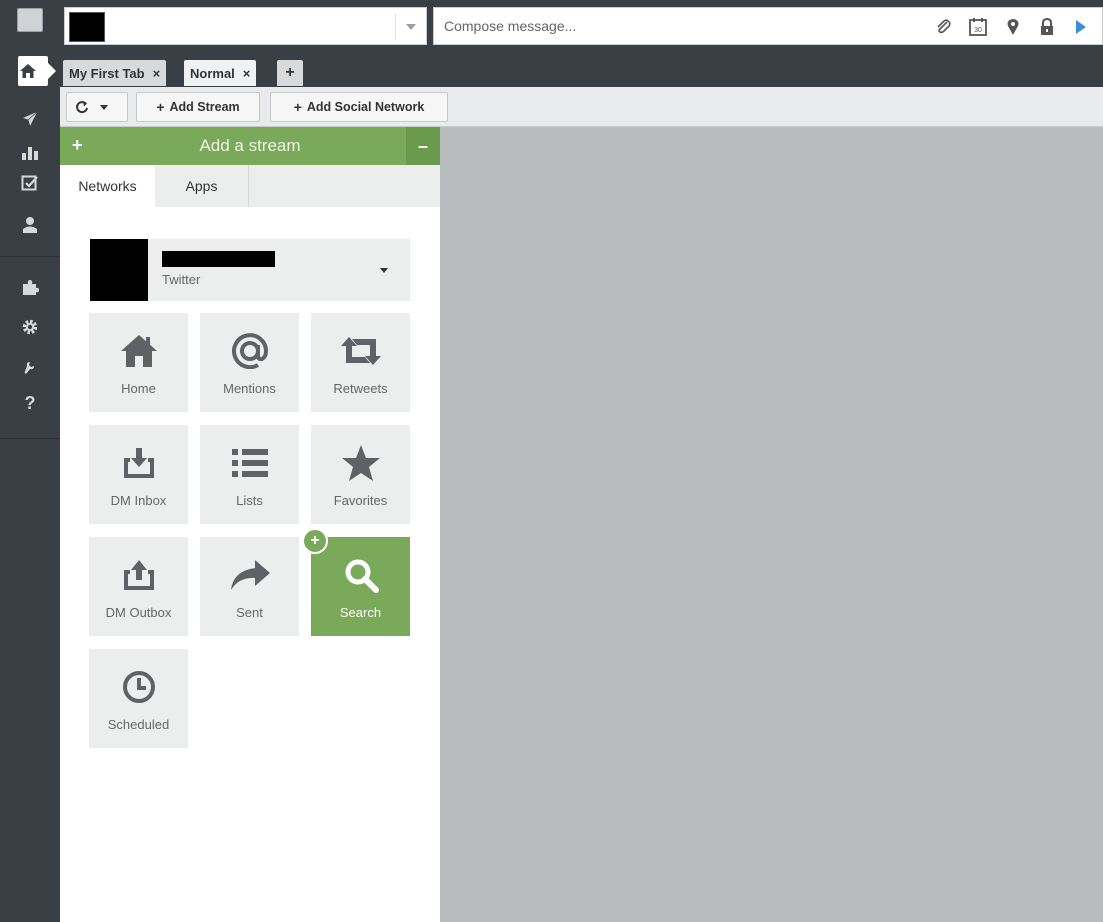  Describe the element at coordinates (181, 279) in the screenshot. I see `account-network-label: Twitter` at that location.